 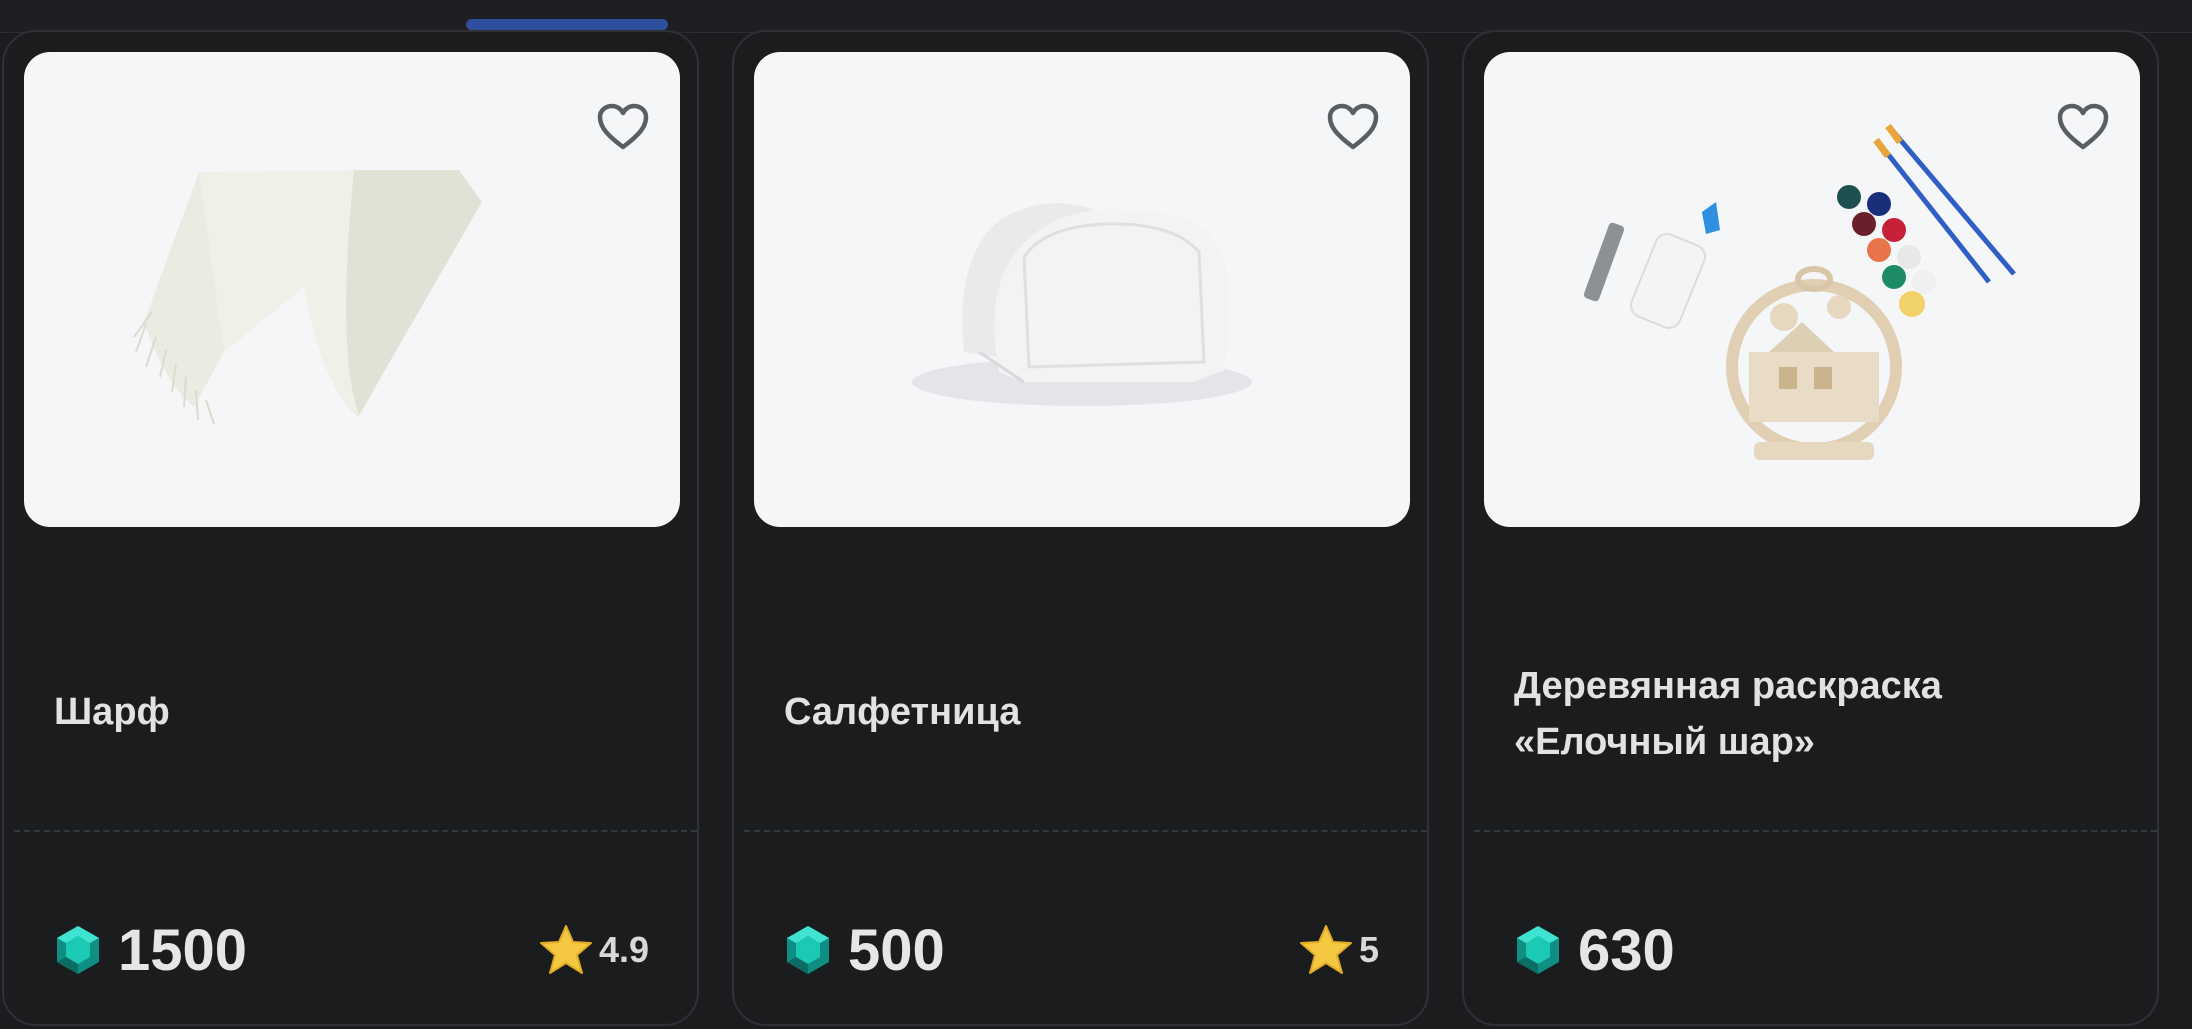 I want to click on price-value: 1500, so click(x=183, y=950).